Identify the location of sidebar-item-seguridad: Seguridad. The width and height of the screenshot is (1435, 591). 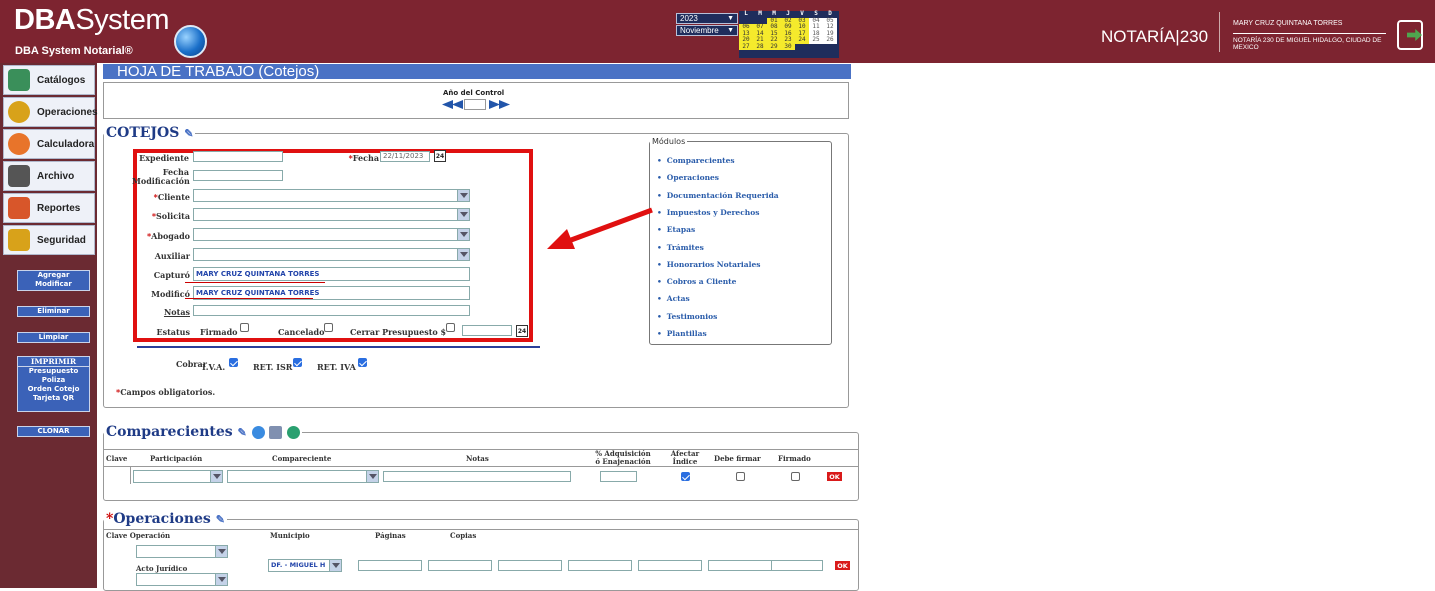
(49, 240).